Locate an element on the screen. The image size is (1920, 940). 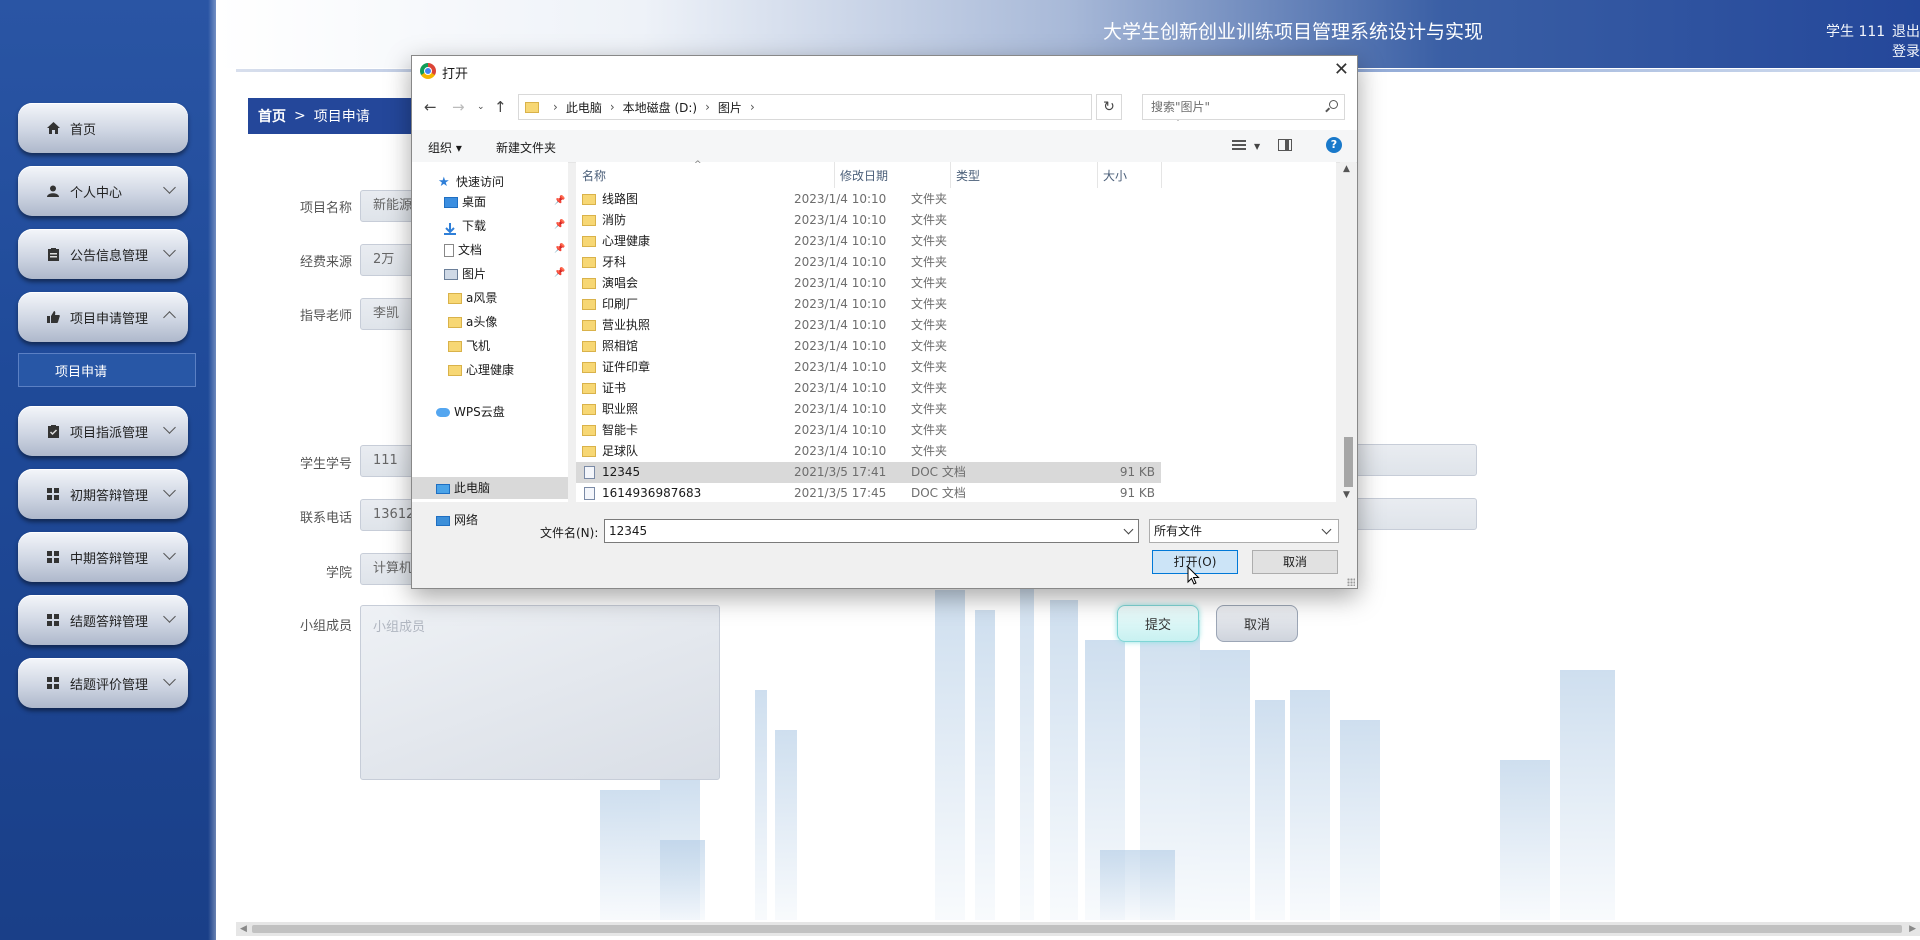
forward-arrow-icon: → is located at coordinates (458, 107).